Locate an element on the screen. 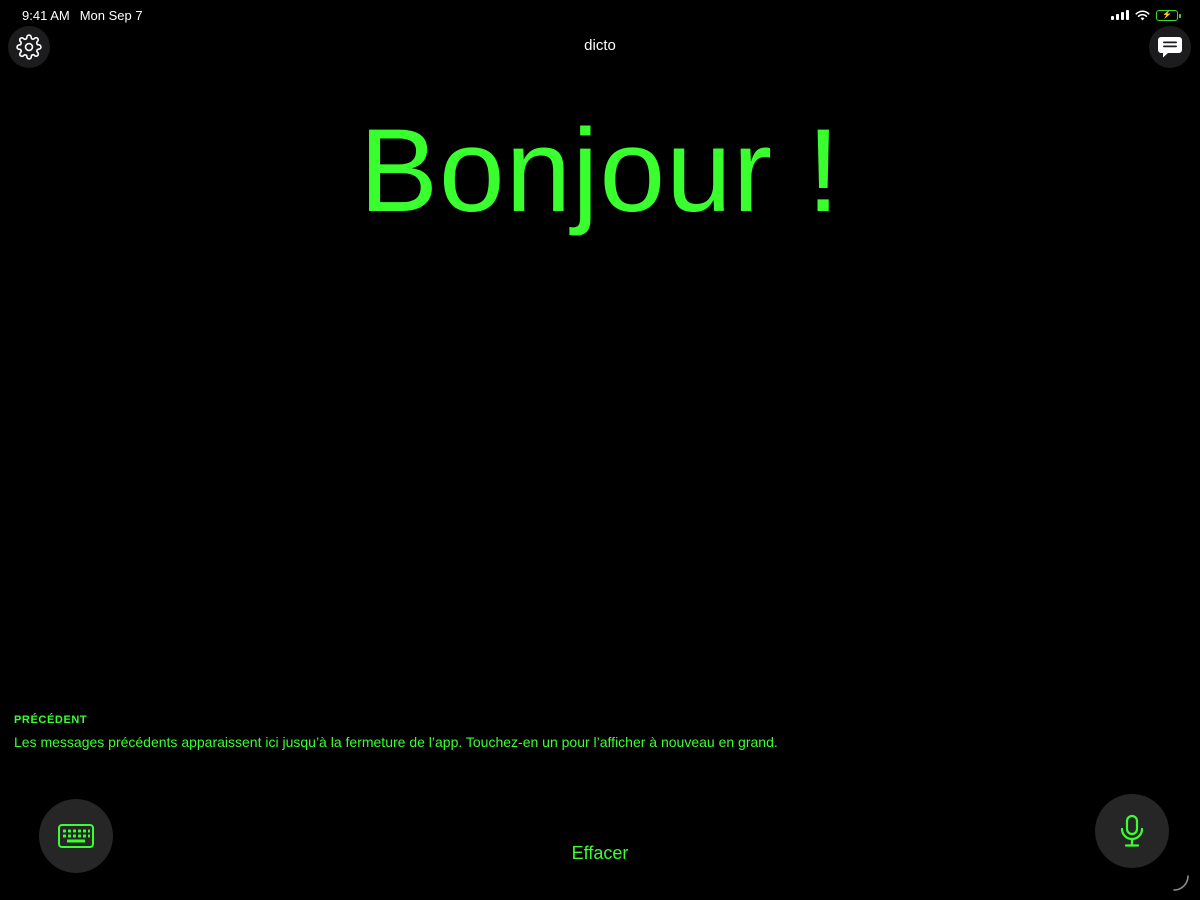 The height and width of the screenshot is (900, 1200). app-title: dicto is located at coordinates (600, 45).